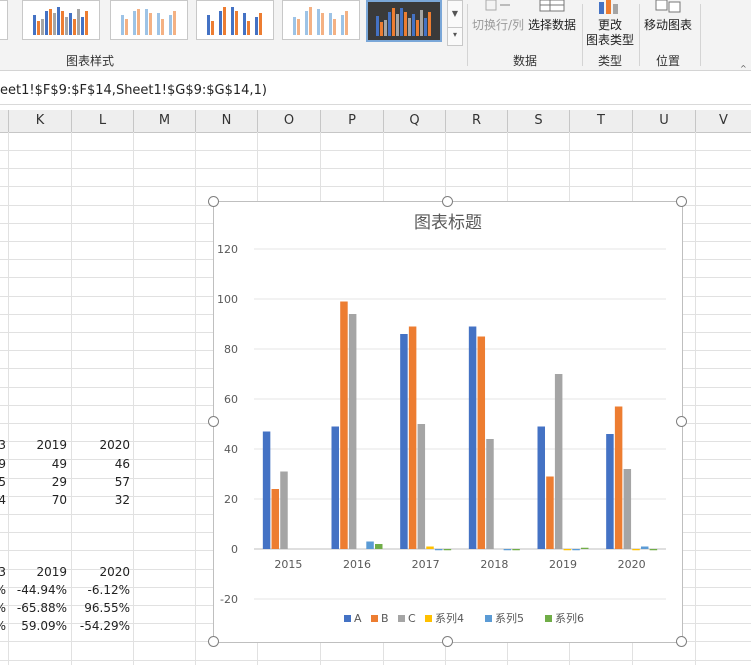  I want to click on column-header-s: S, so click(539, 121).